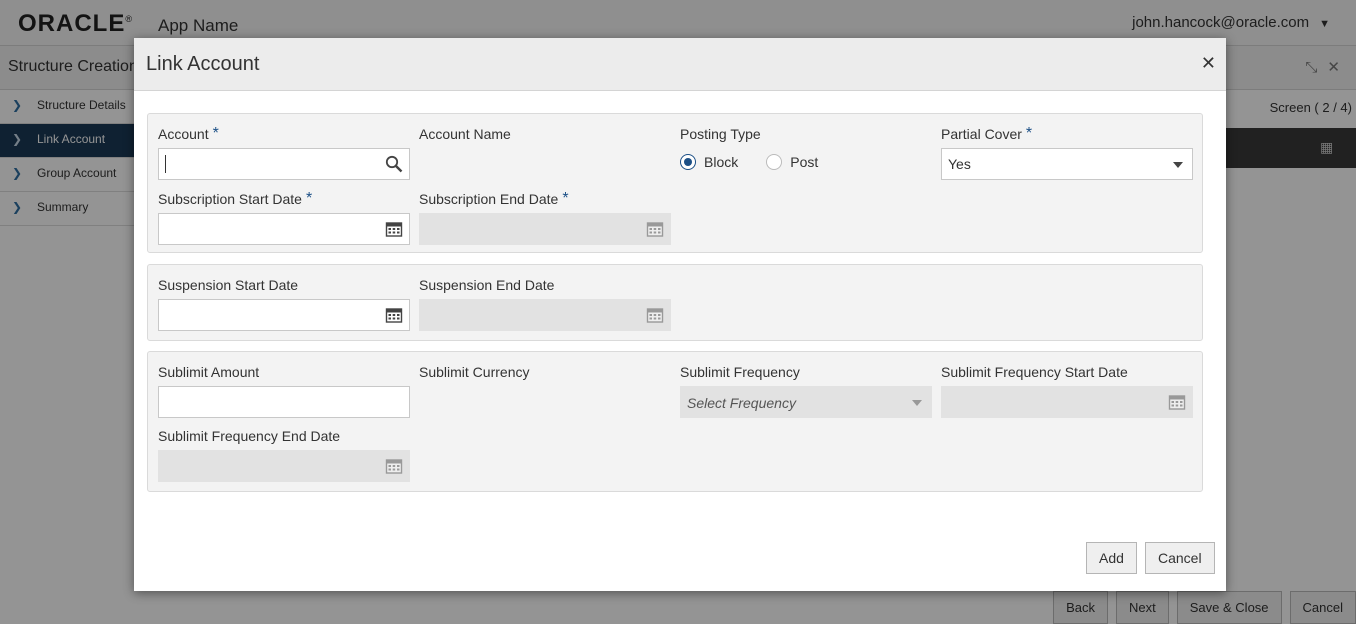  I want to click on account-name-field-group: Account Name, so click(545, 134).